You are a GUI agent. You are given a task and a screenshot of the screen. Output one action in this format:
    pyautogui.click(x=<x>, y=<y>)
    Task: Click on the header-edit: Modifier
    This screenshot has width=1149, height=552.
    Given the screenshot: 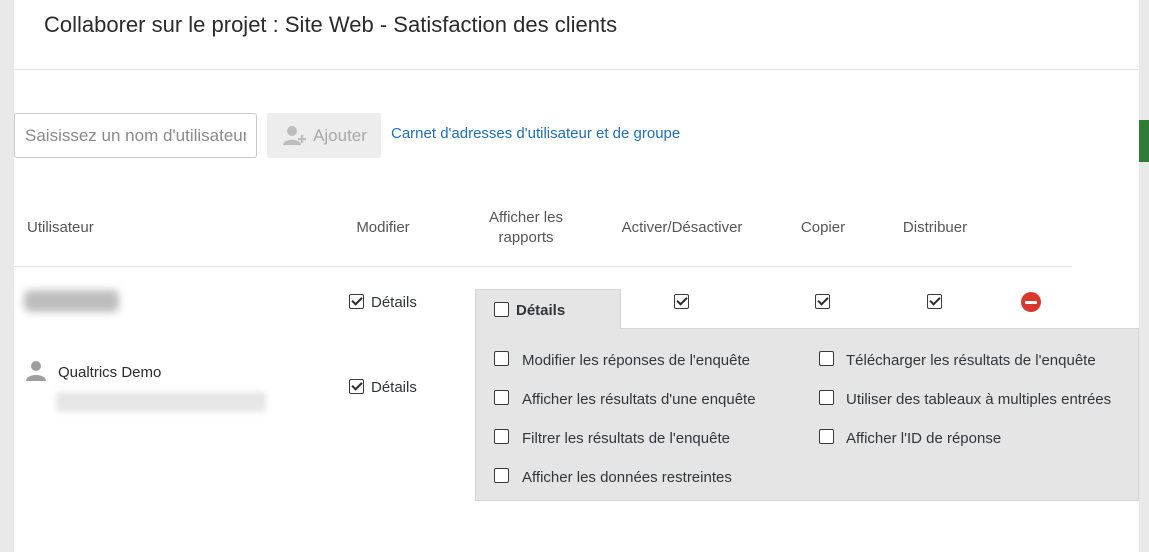 What is the action you would take?
    pyautogui.click(x=383, y=227)
    